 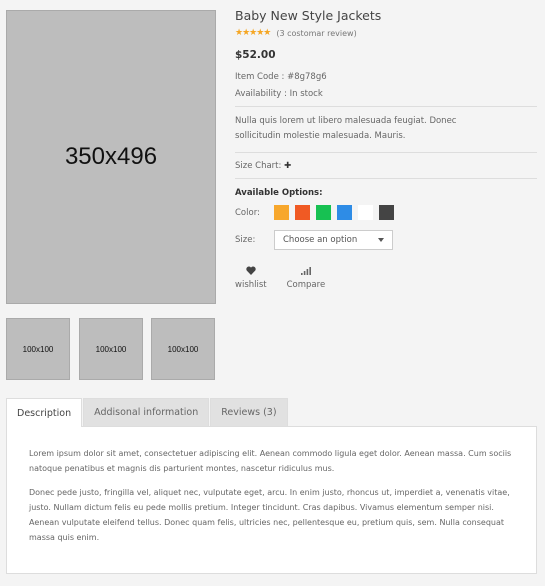 I want to click on tab-reviews: Reviews (3), so click(x=249, y=412).